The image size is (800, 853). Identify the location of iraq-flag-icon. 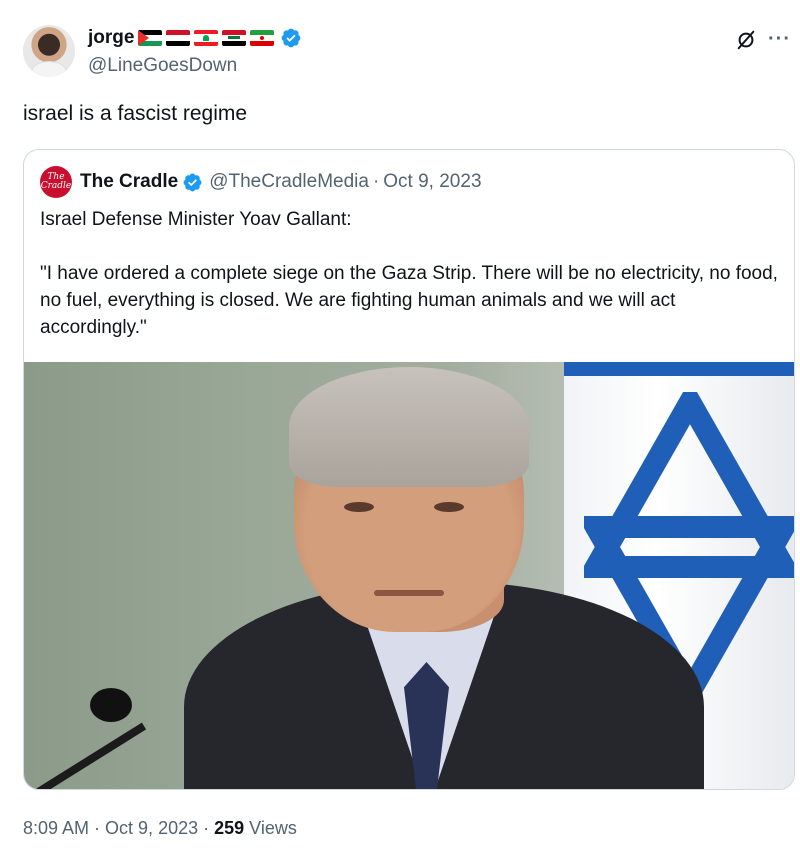
(234, 38).